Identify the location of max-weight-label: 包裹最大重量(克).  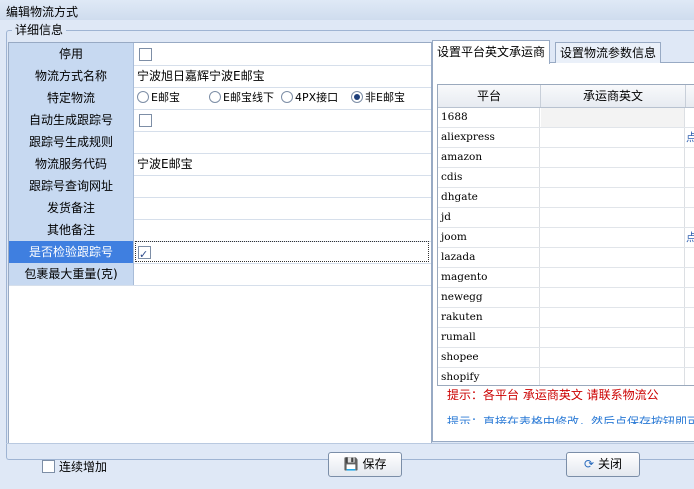
(71, 274).